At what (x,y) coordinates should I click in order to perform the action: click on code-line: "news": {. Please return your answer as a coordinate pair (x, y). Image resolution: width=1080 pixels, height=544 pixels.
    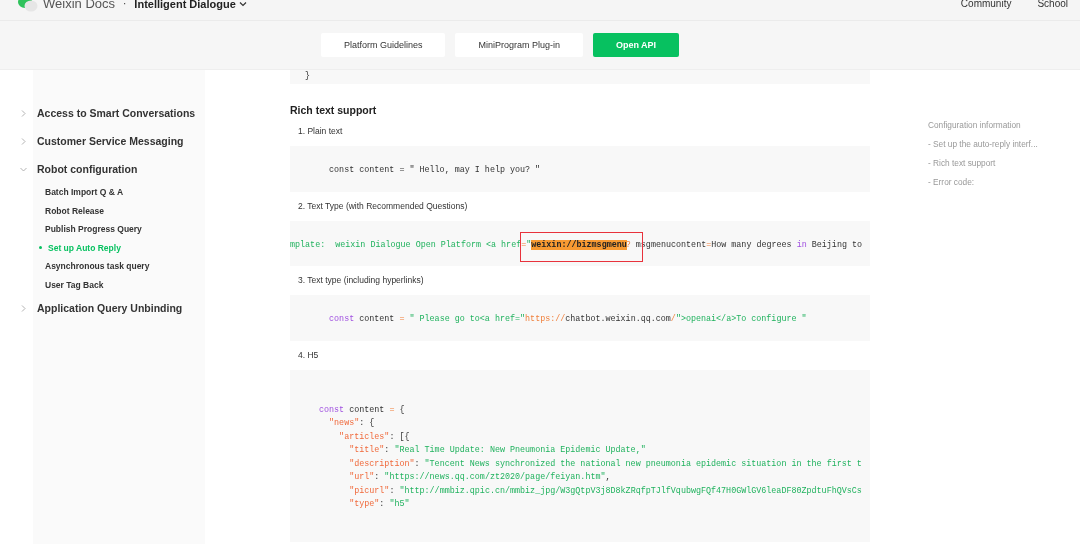
    Looking at the image, I should click on (352, 423).